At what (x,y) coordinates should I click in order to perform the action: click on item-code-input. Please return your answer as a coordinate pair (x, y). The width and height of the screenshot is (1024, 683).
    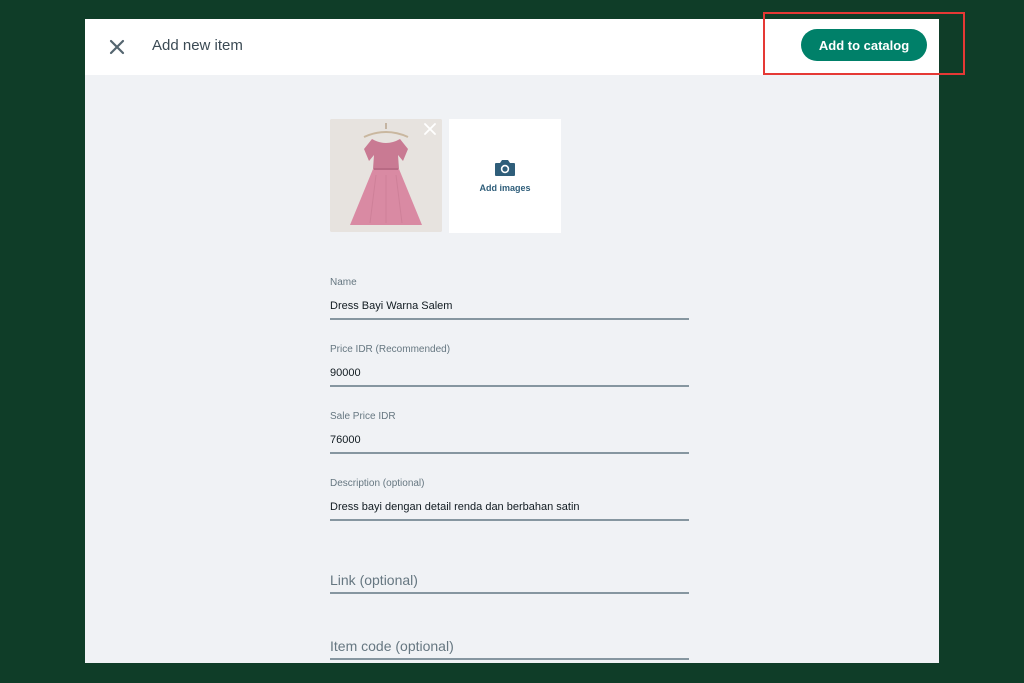
    Looking at the image, I should click on (509, 646).